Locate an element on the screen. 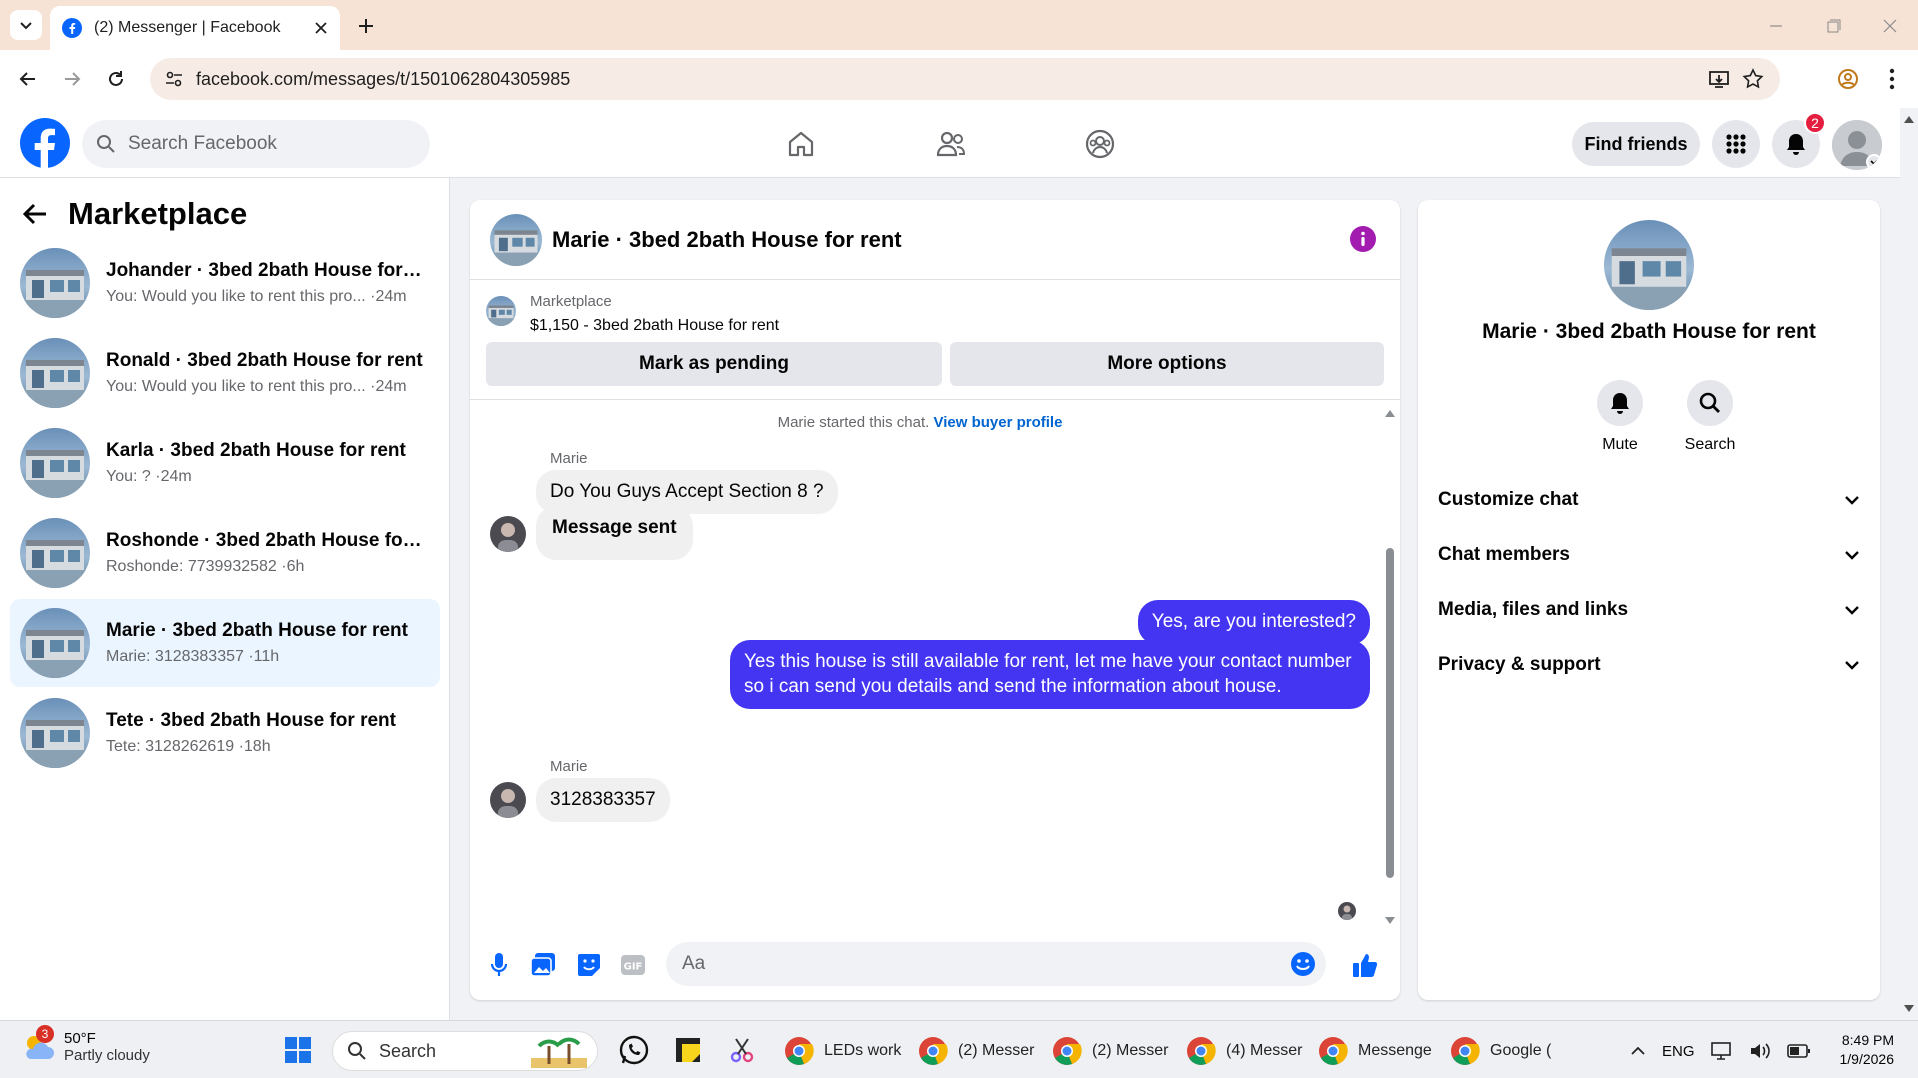  chat-avatar is located at coordinates (516, 240).